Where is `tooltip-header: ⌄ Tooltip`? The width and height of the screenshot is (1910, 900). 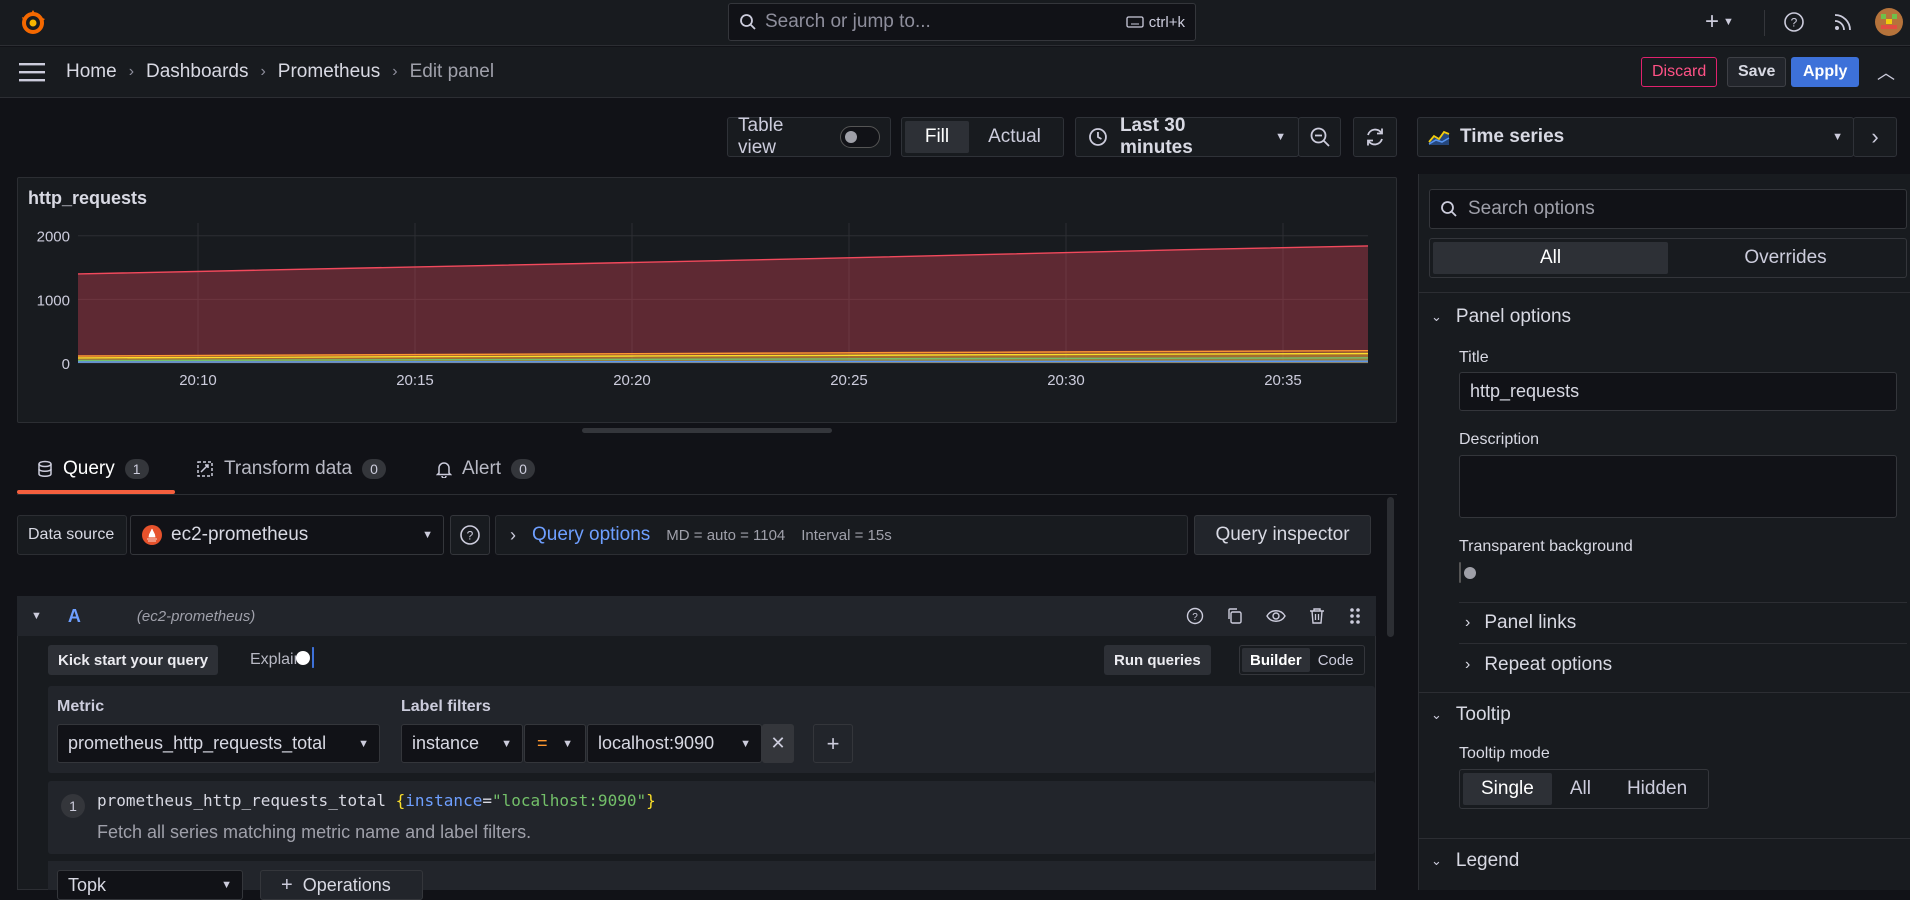
tooltip-header: ⌄ Tooltip is located at coordinates (1471, 715).